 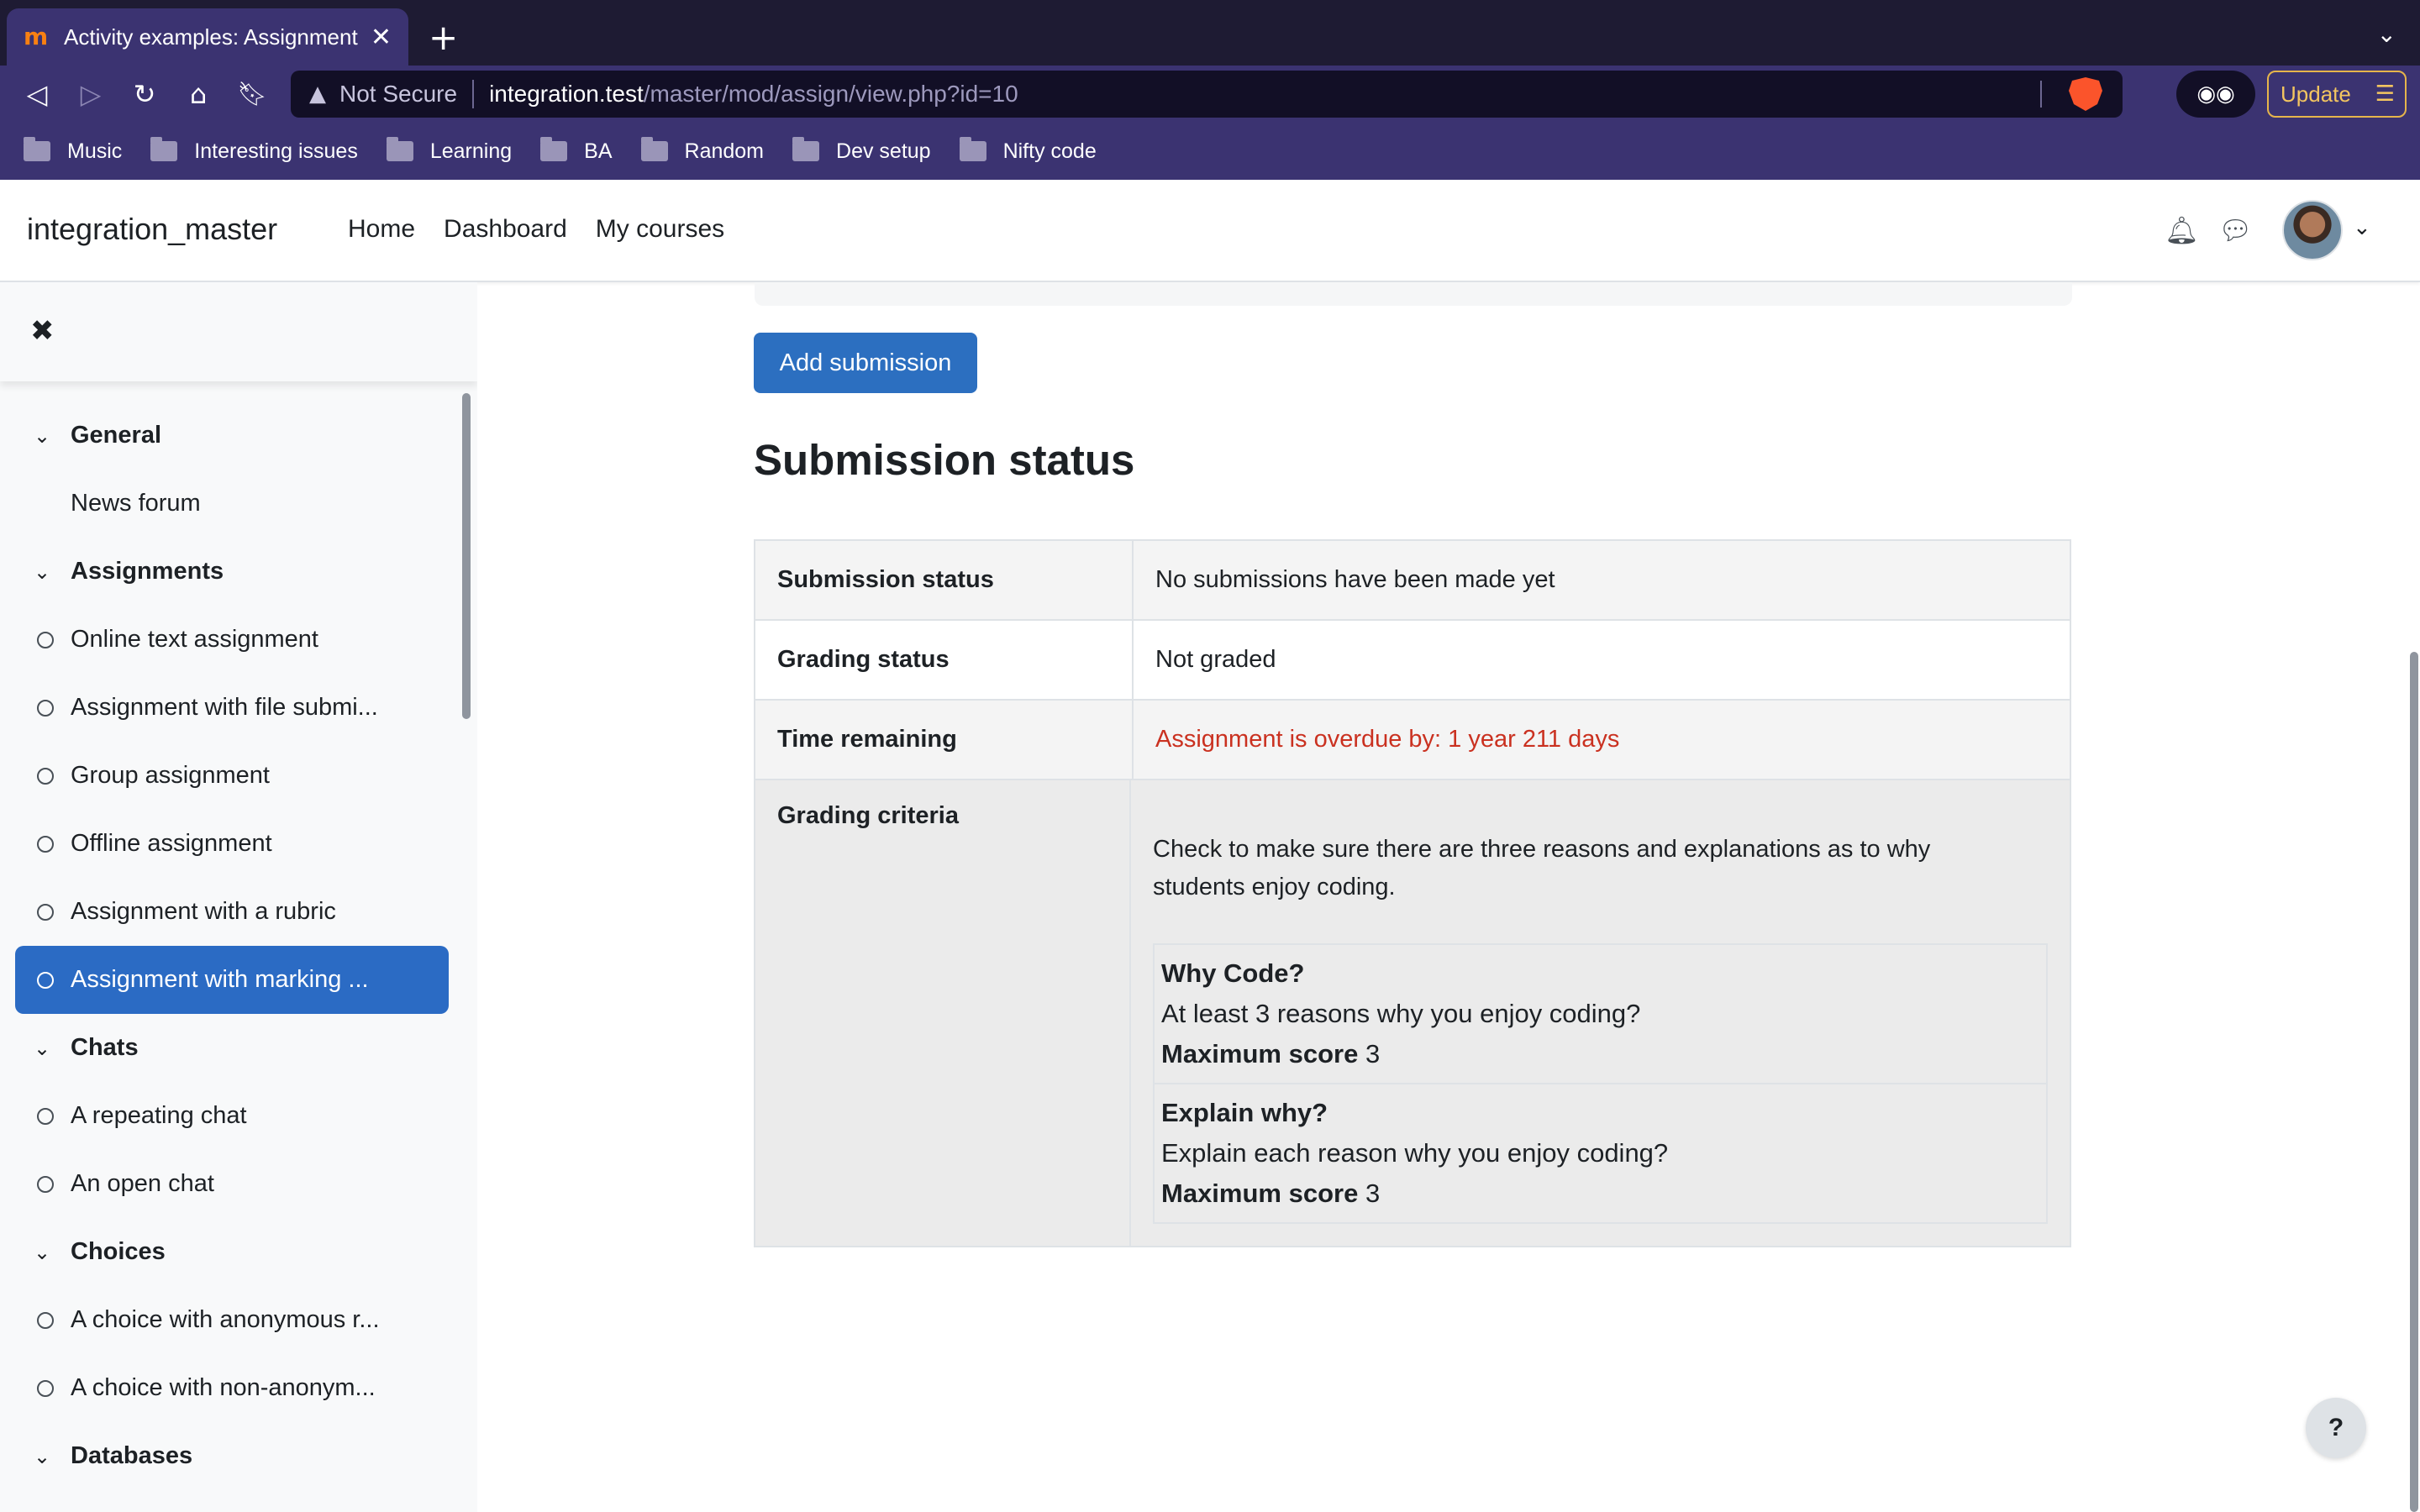 What do you see at coordinates (232, 844) in the screenshot?
I see `course-activity: Offline assignment` at bounding box center [232, 844].